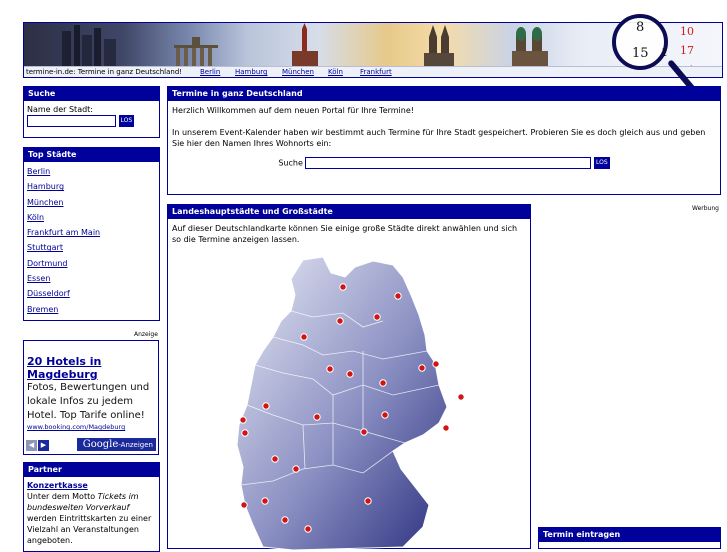  I want to click on city-dot-mainz, so click(275, 459).